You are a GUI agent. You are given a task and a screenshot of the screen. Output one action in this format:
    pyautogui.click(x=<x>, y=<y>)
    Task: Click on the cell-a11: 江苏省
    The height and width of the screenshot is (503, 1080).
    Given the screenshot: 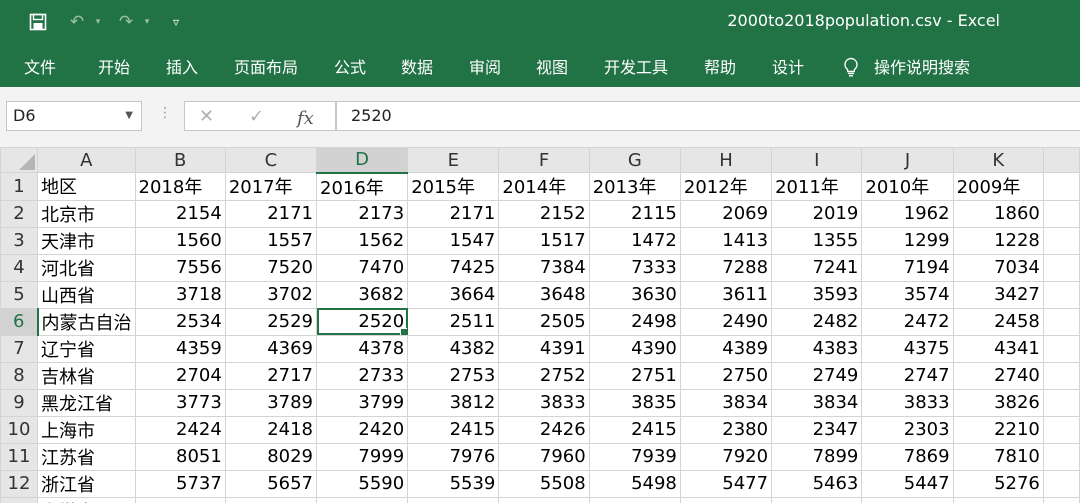 What is the action you would take?
    pyautogui.click(x=86, y=456)
    